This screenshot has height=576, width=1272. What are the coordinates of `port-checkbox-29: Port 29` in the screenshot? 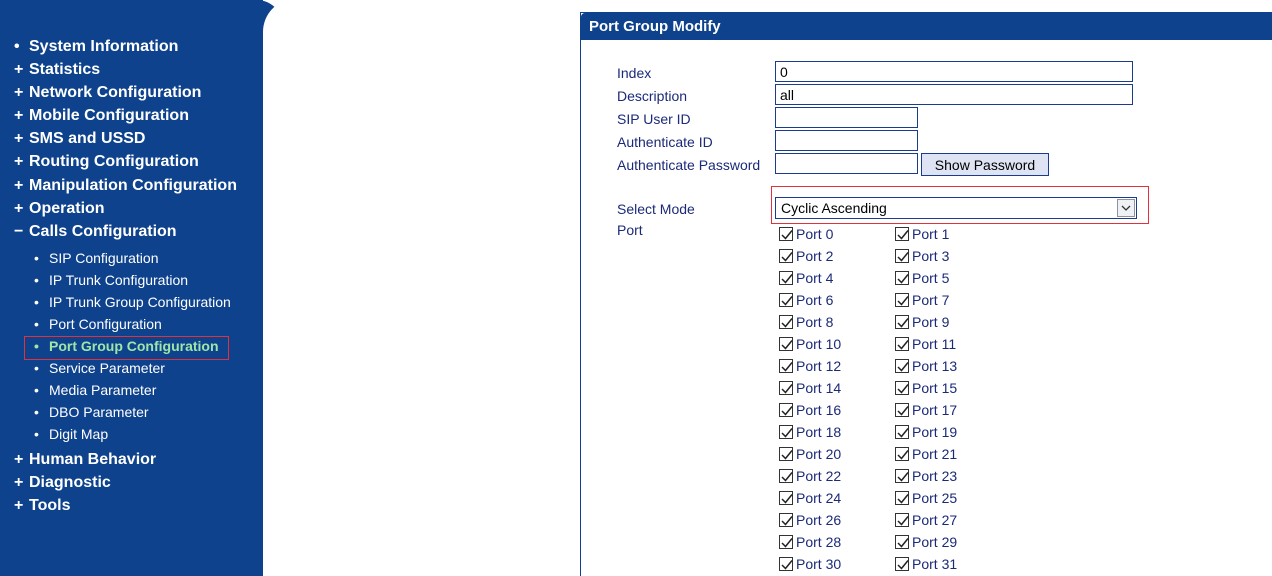 It's located at (926, 542).